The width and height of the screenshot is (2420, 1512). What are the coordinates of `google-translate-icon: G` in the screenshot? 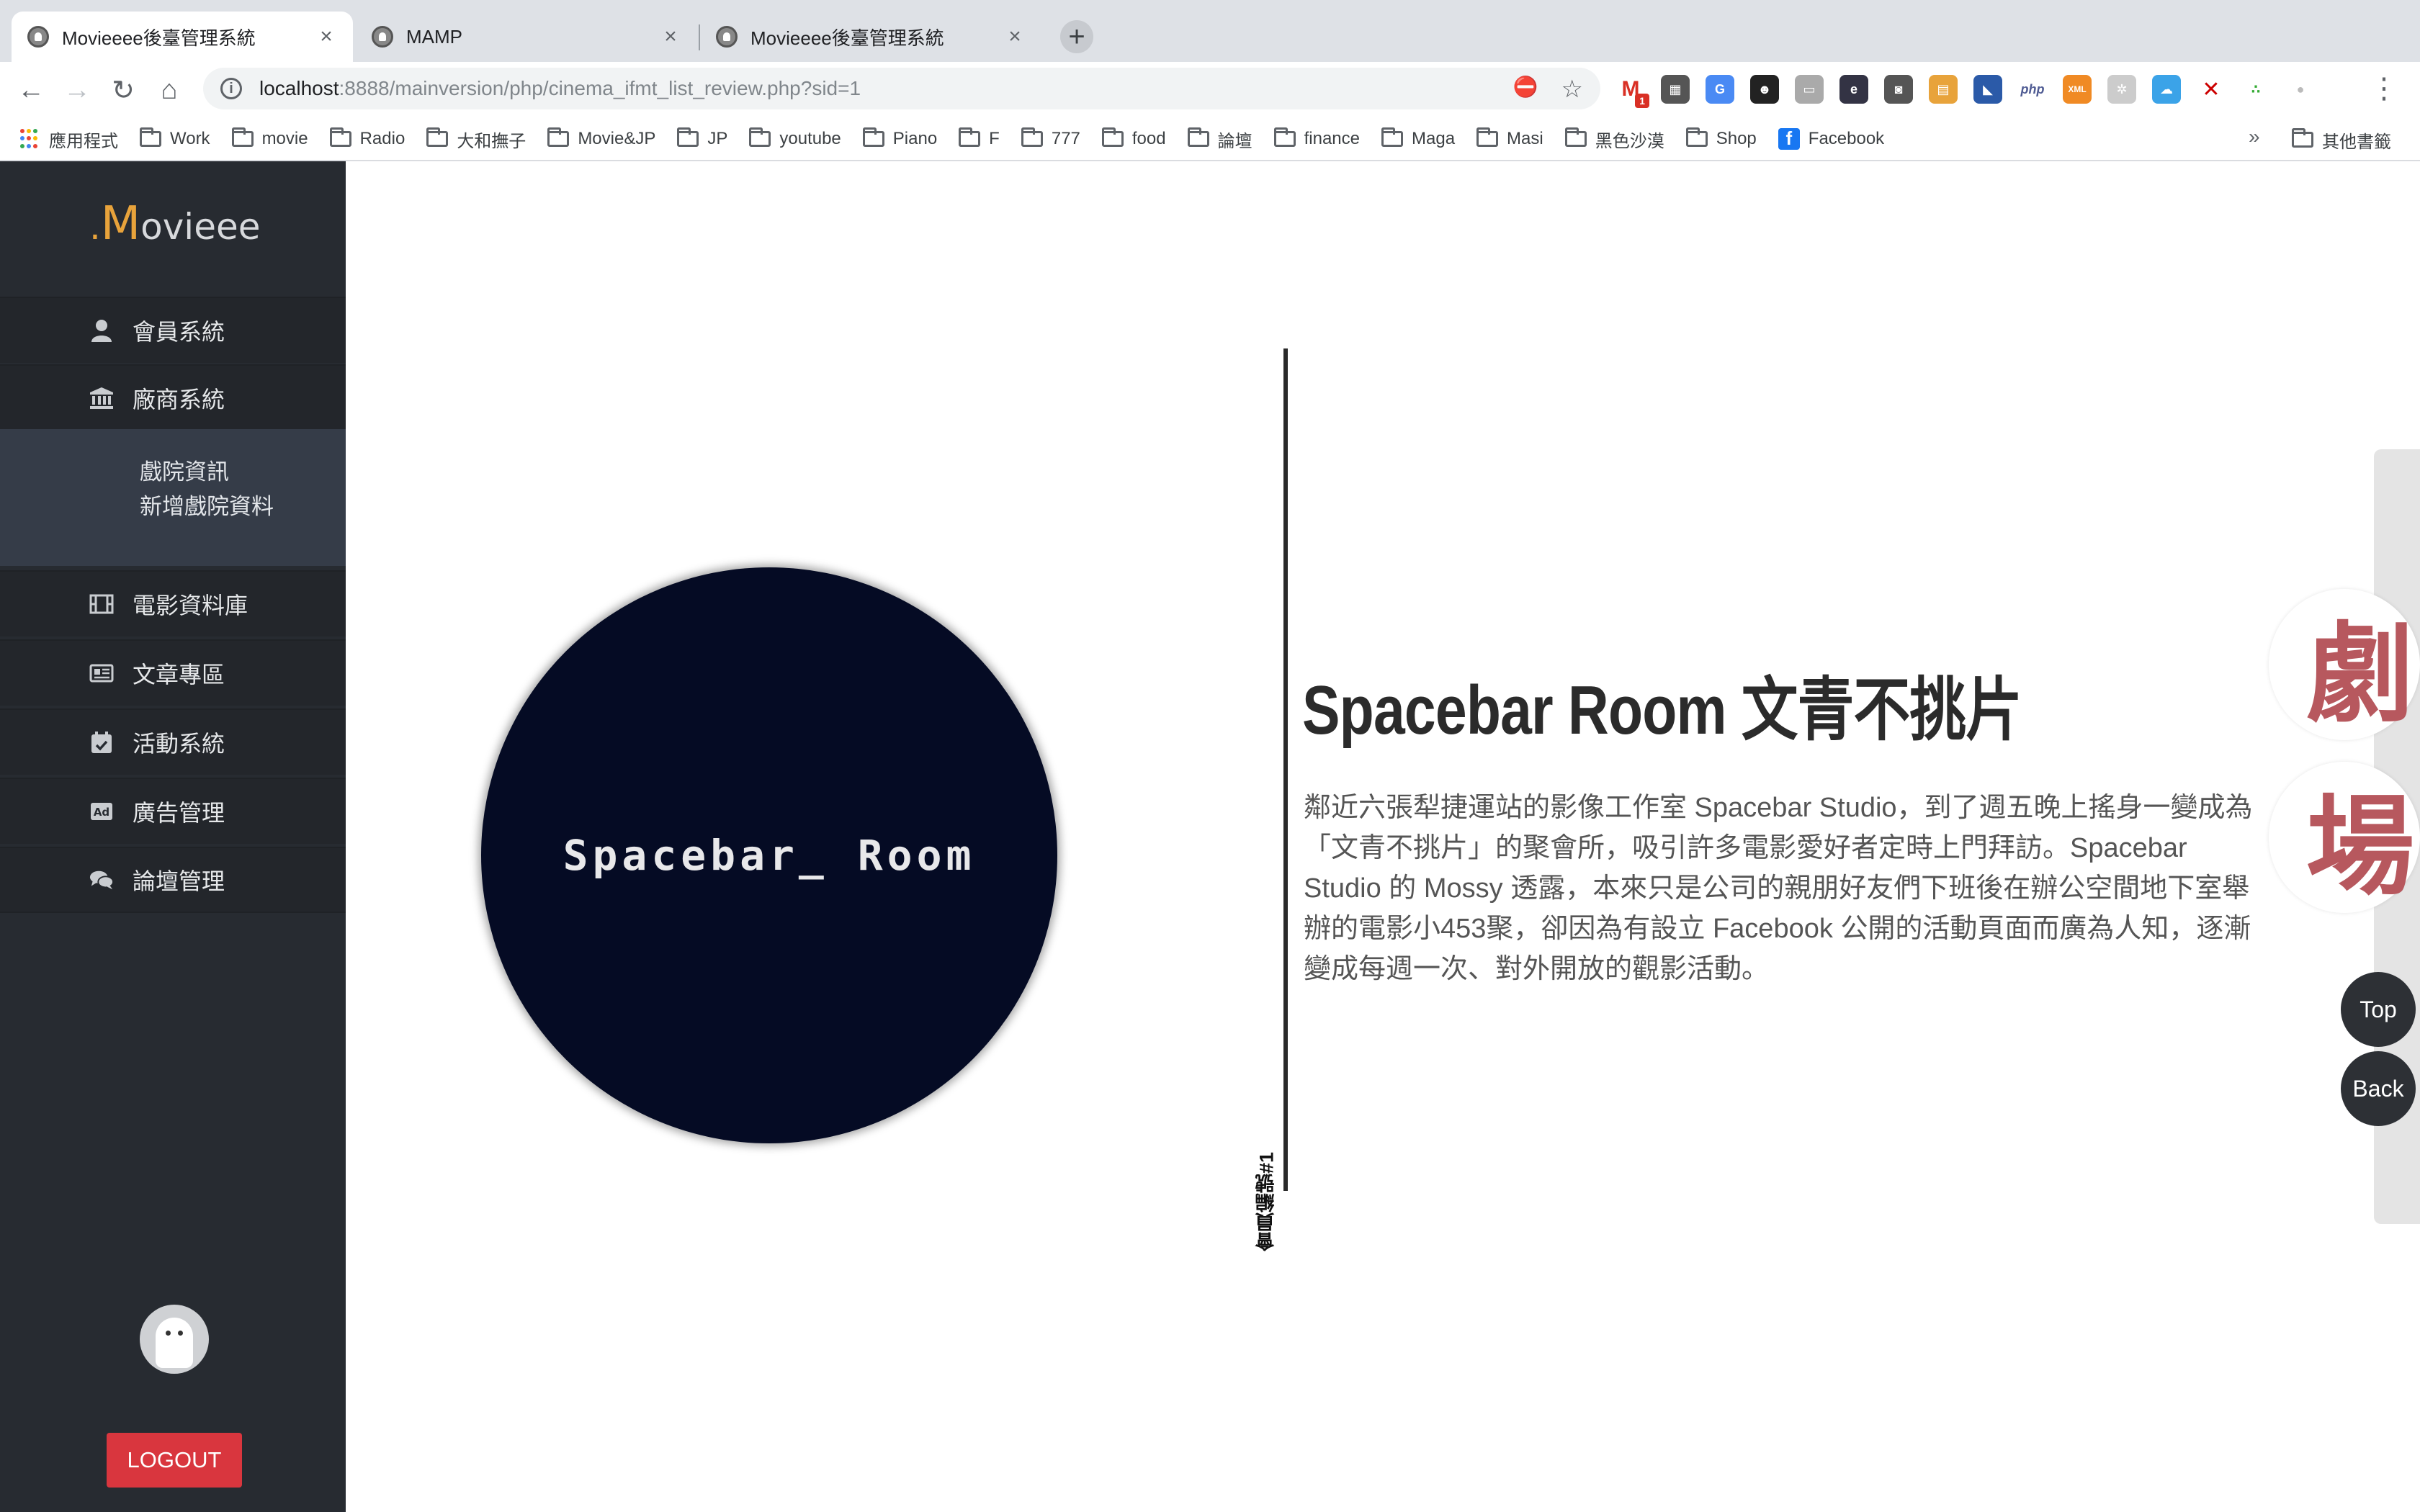 It's located at (1720, 89).